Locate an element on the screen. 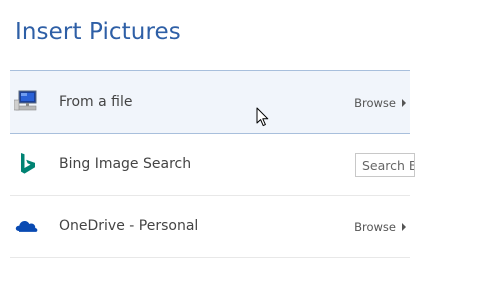 The height and width of the screenshot is (300, 500). source-label-onedrive-personal: OneDrive - Personal is located at coordinates (129, 226).